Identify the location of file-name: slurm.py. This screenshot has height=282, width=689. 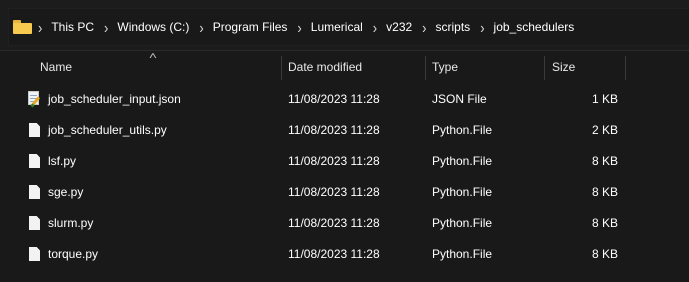
(70, 223).